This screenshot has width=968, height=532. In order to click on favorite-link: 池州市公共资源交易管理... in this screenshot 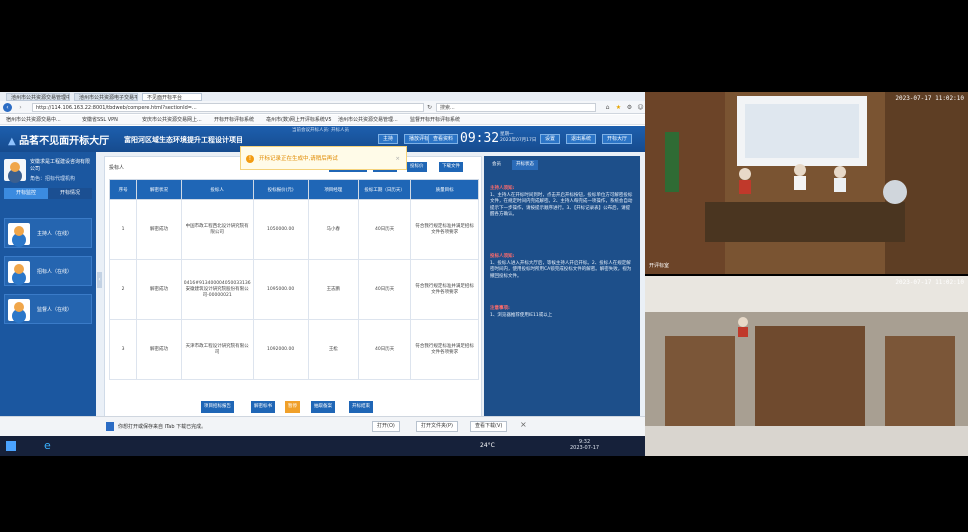, I will do `click(368, 120)`.